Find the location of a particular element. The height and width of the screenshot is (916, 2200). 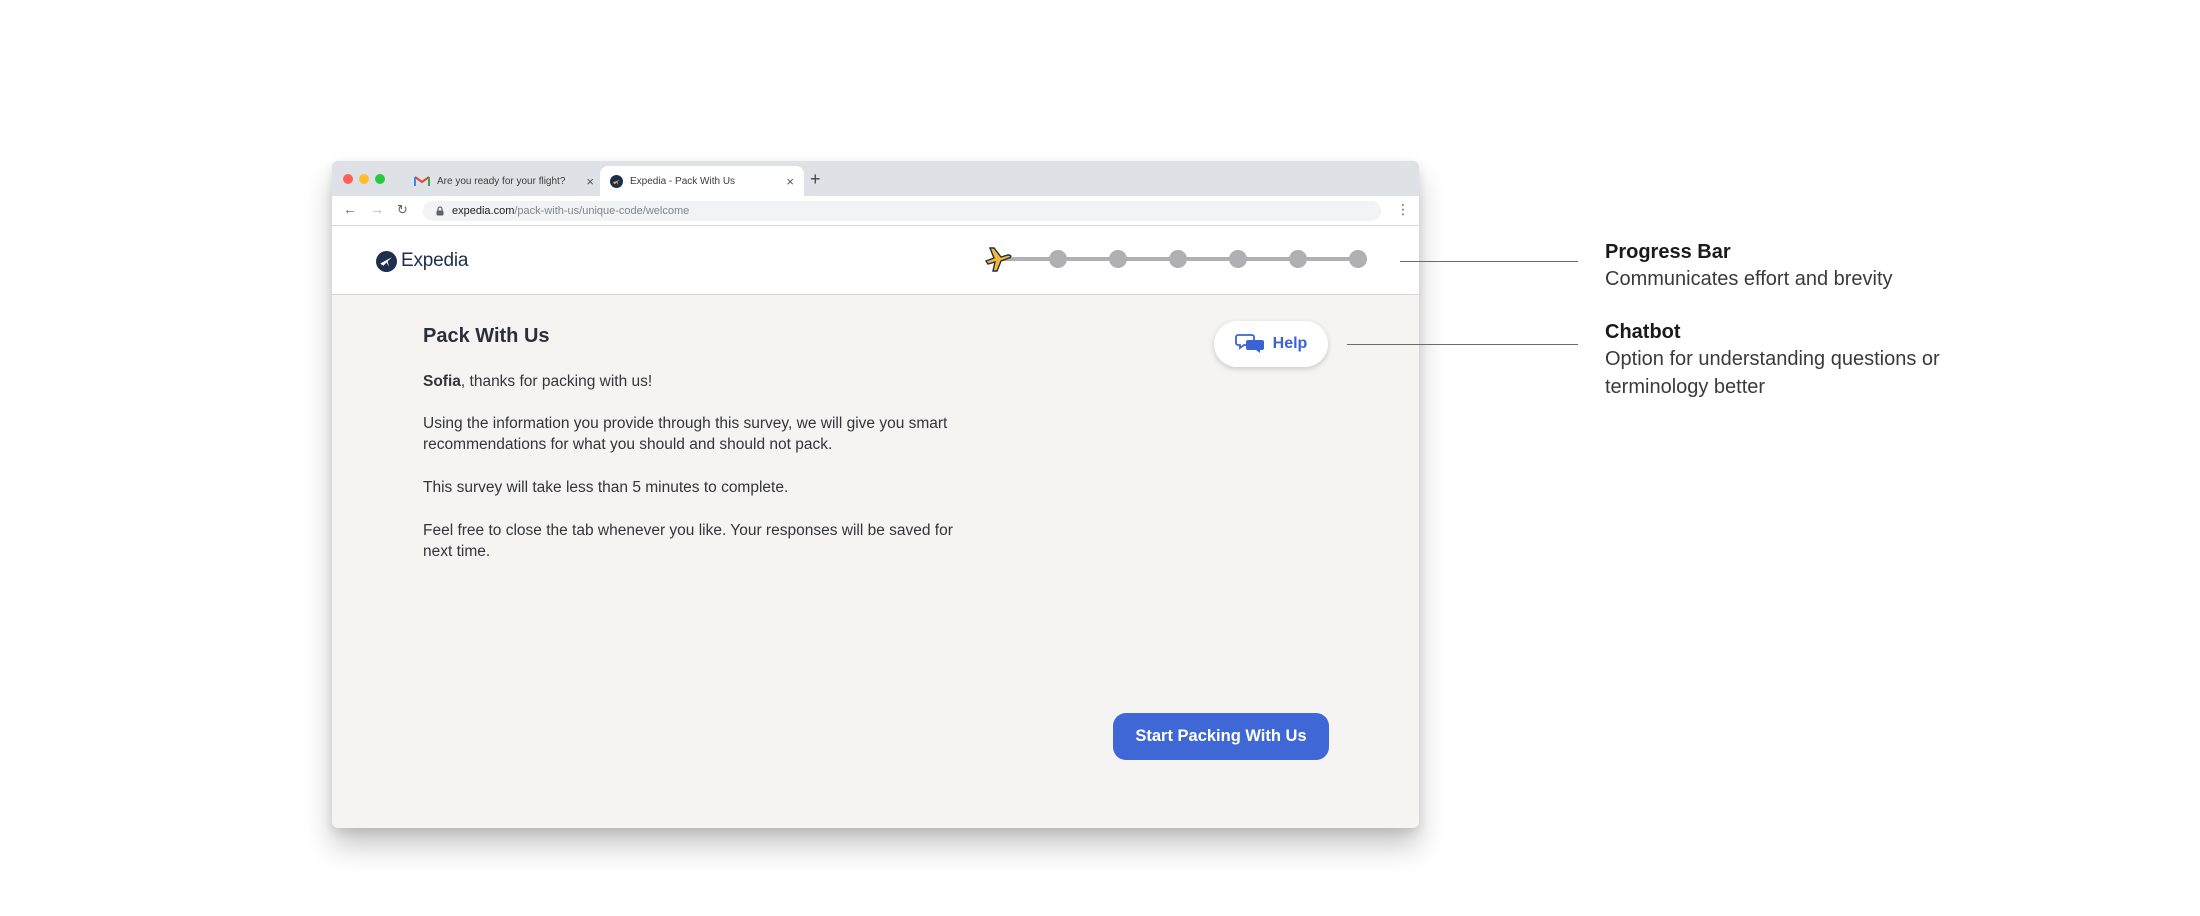

progress-bar is located at coordinates (1175, 259).